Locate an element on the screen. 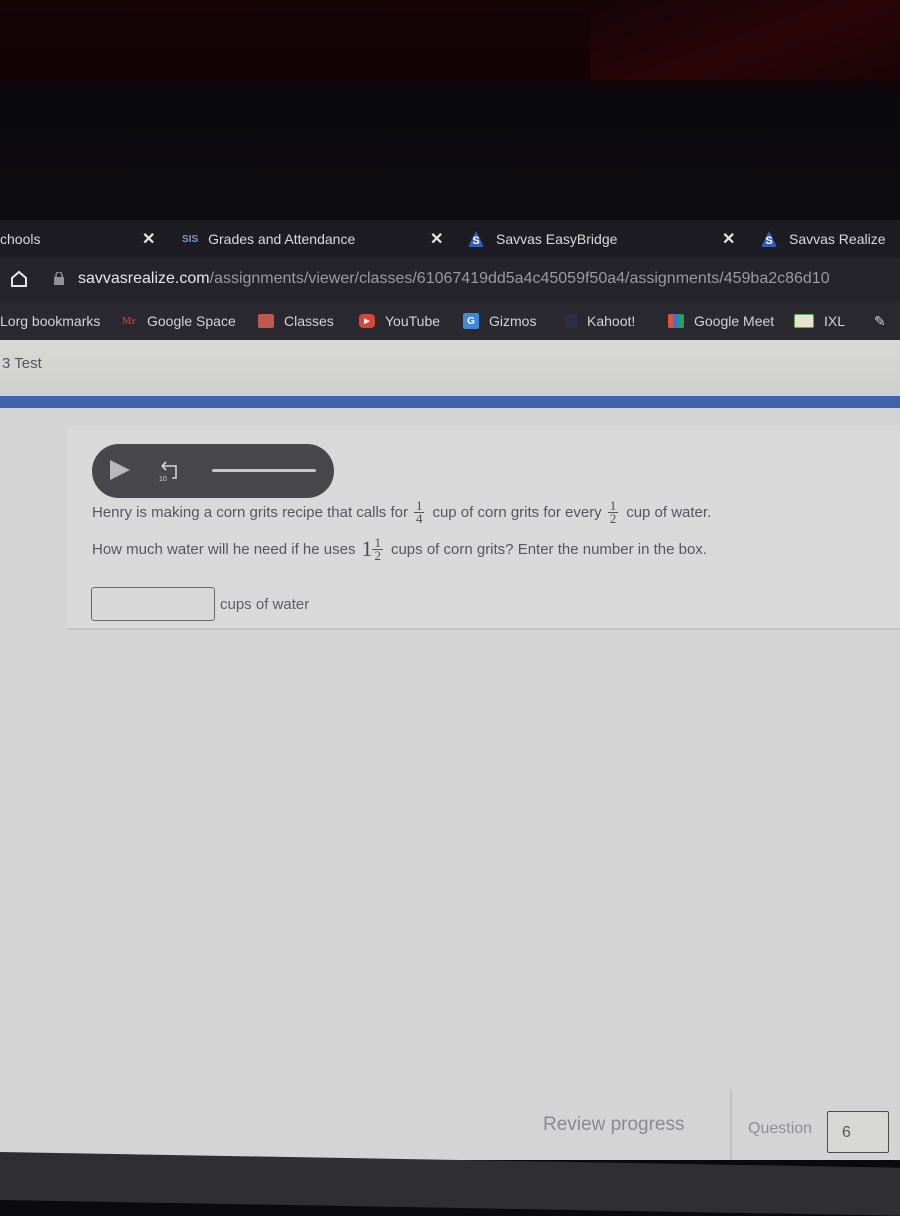 Image resolution: width=900 pixels, height=1216 pixels. kahoot-icon is located at coordinates (571, 321).